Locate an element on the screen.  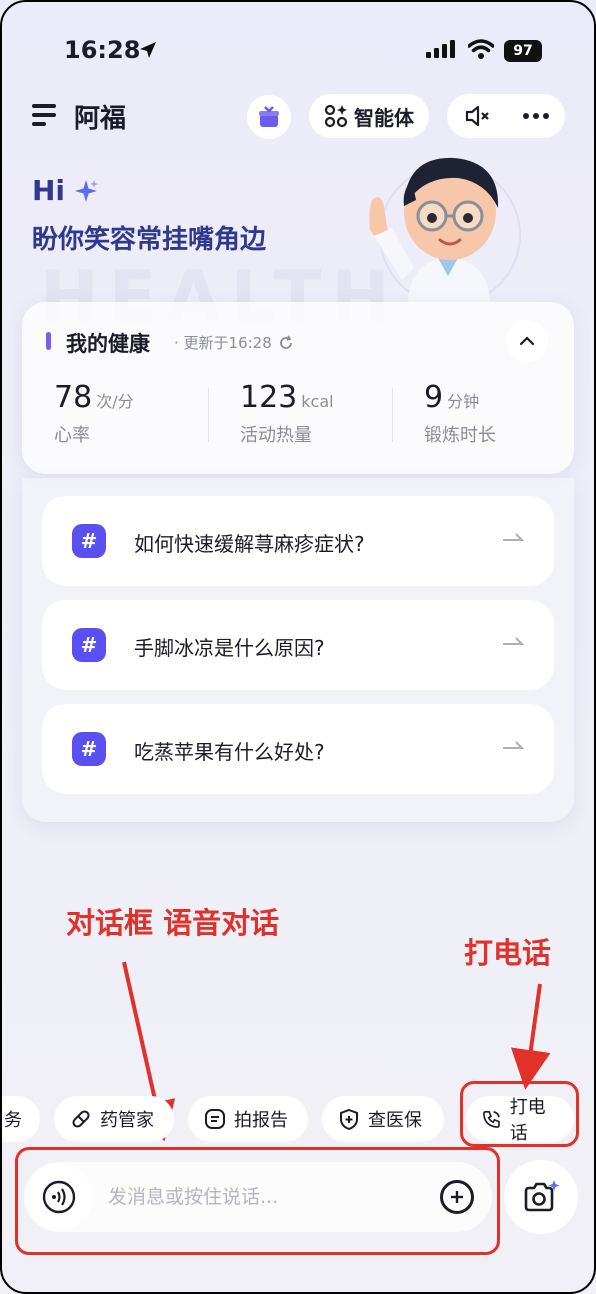
camera-button is located at coordinates (541, 1197).